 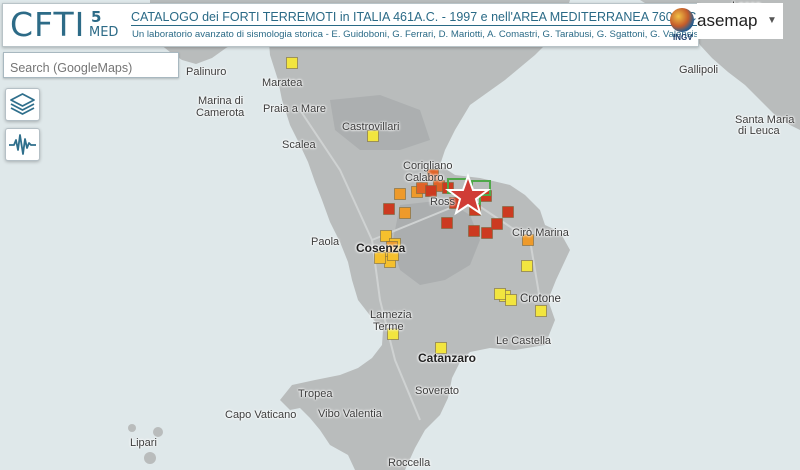 I want to click on place-label: Praia a Mare, so click(x=294, y=109).